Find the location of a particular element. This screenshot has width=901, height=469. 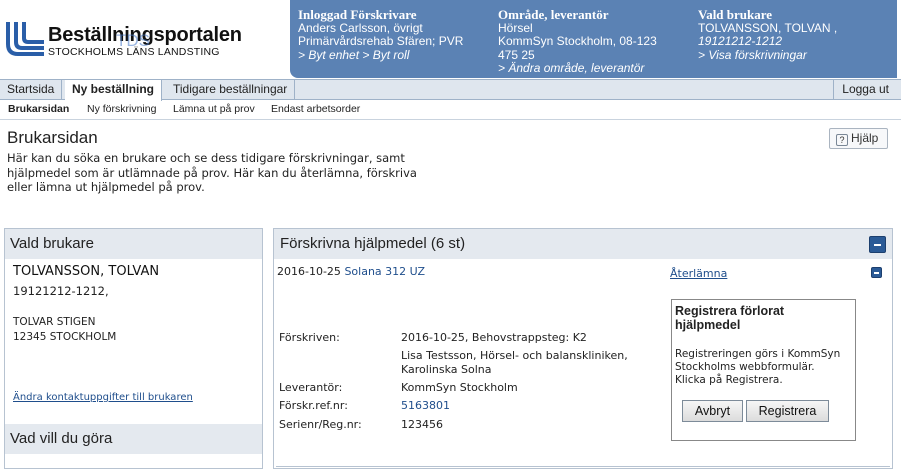

change-unit-role-link: > Byt enhet > Byt roll is located at coordinates (398, 55).